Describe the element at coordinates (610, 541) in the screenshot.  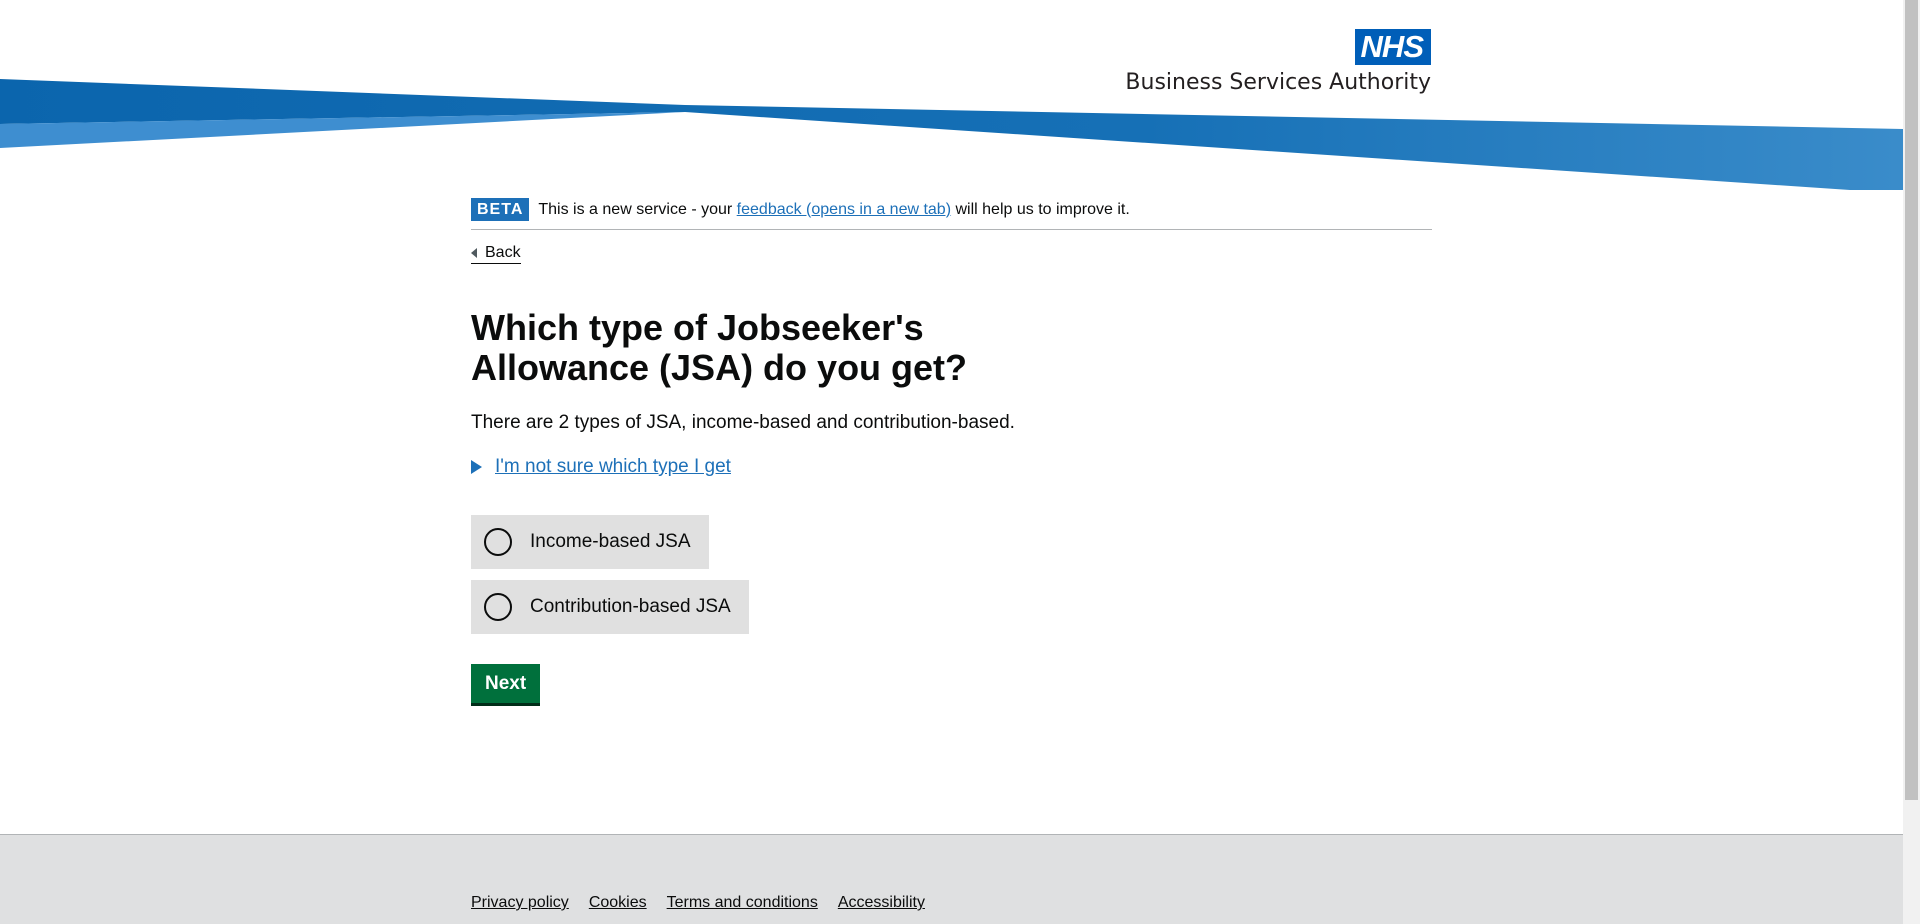
I see `radio-label: Income-based JSA` at that location.